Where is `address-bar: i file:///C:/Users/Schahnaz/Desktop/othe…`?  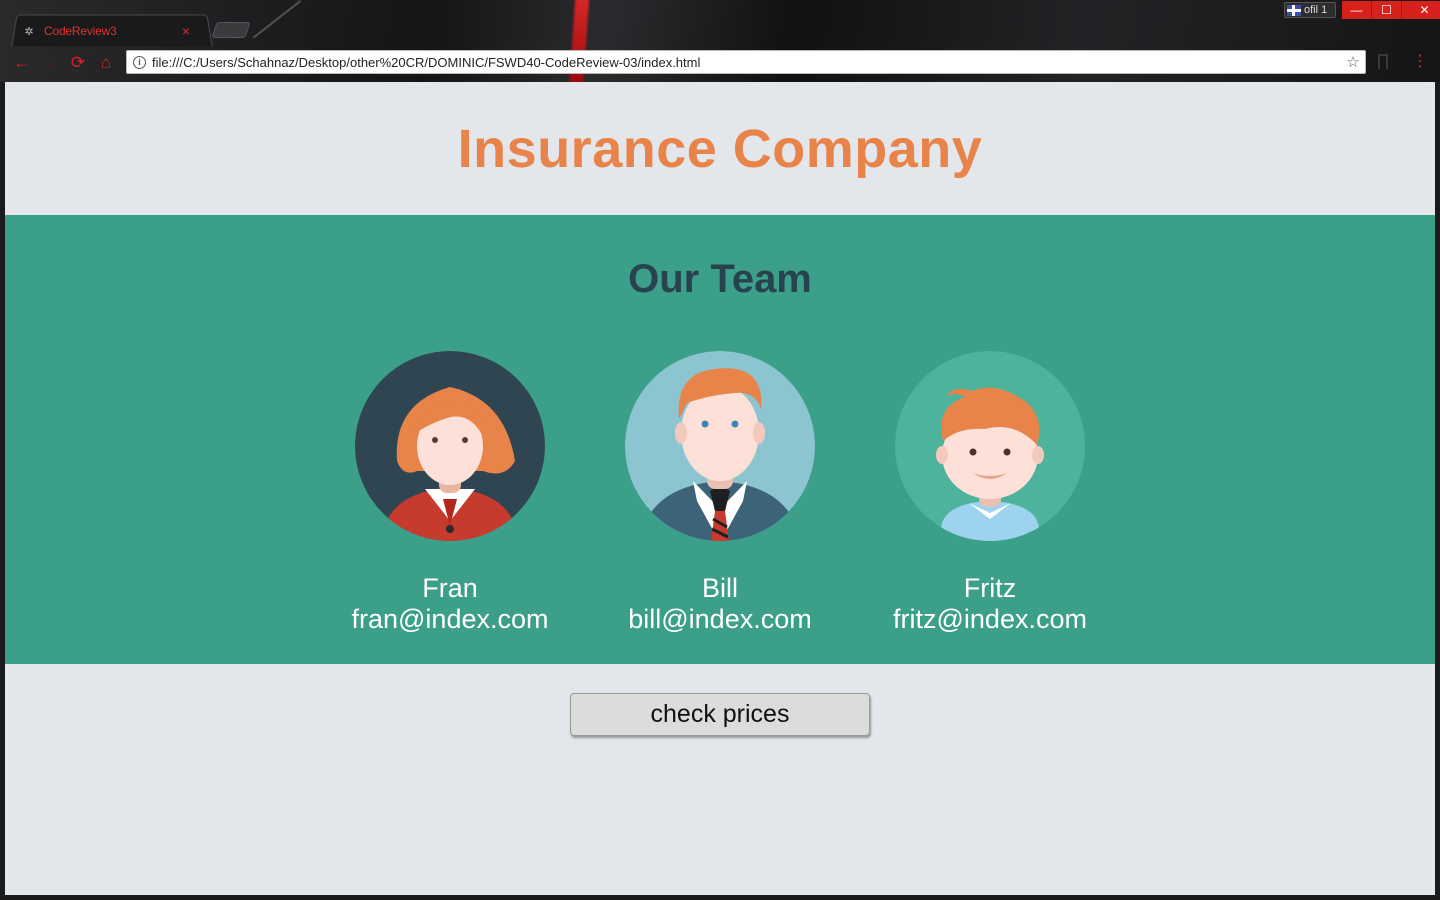
address-bar: i file:///C:/Users/Schahnaz/Desktop/othe… is located at coordinates (746, 62).